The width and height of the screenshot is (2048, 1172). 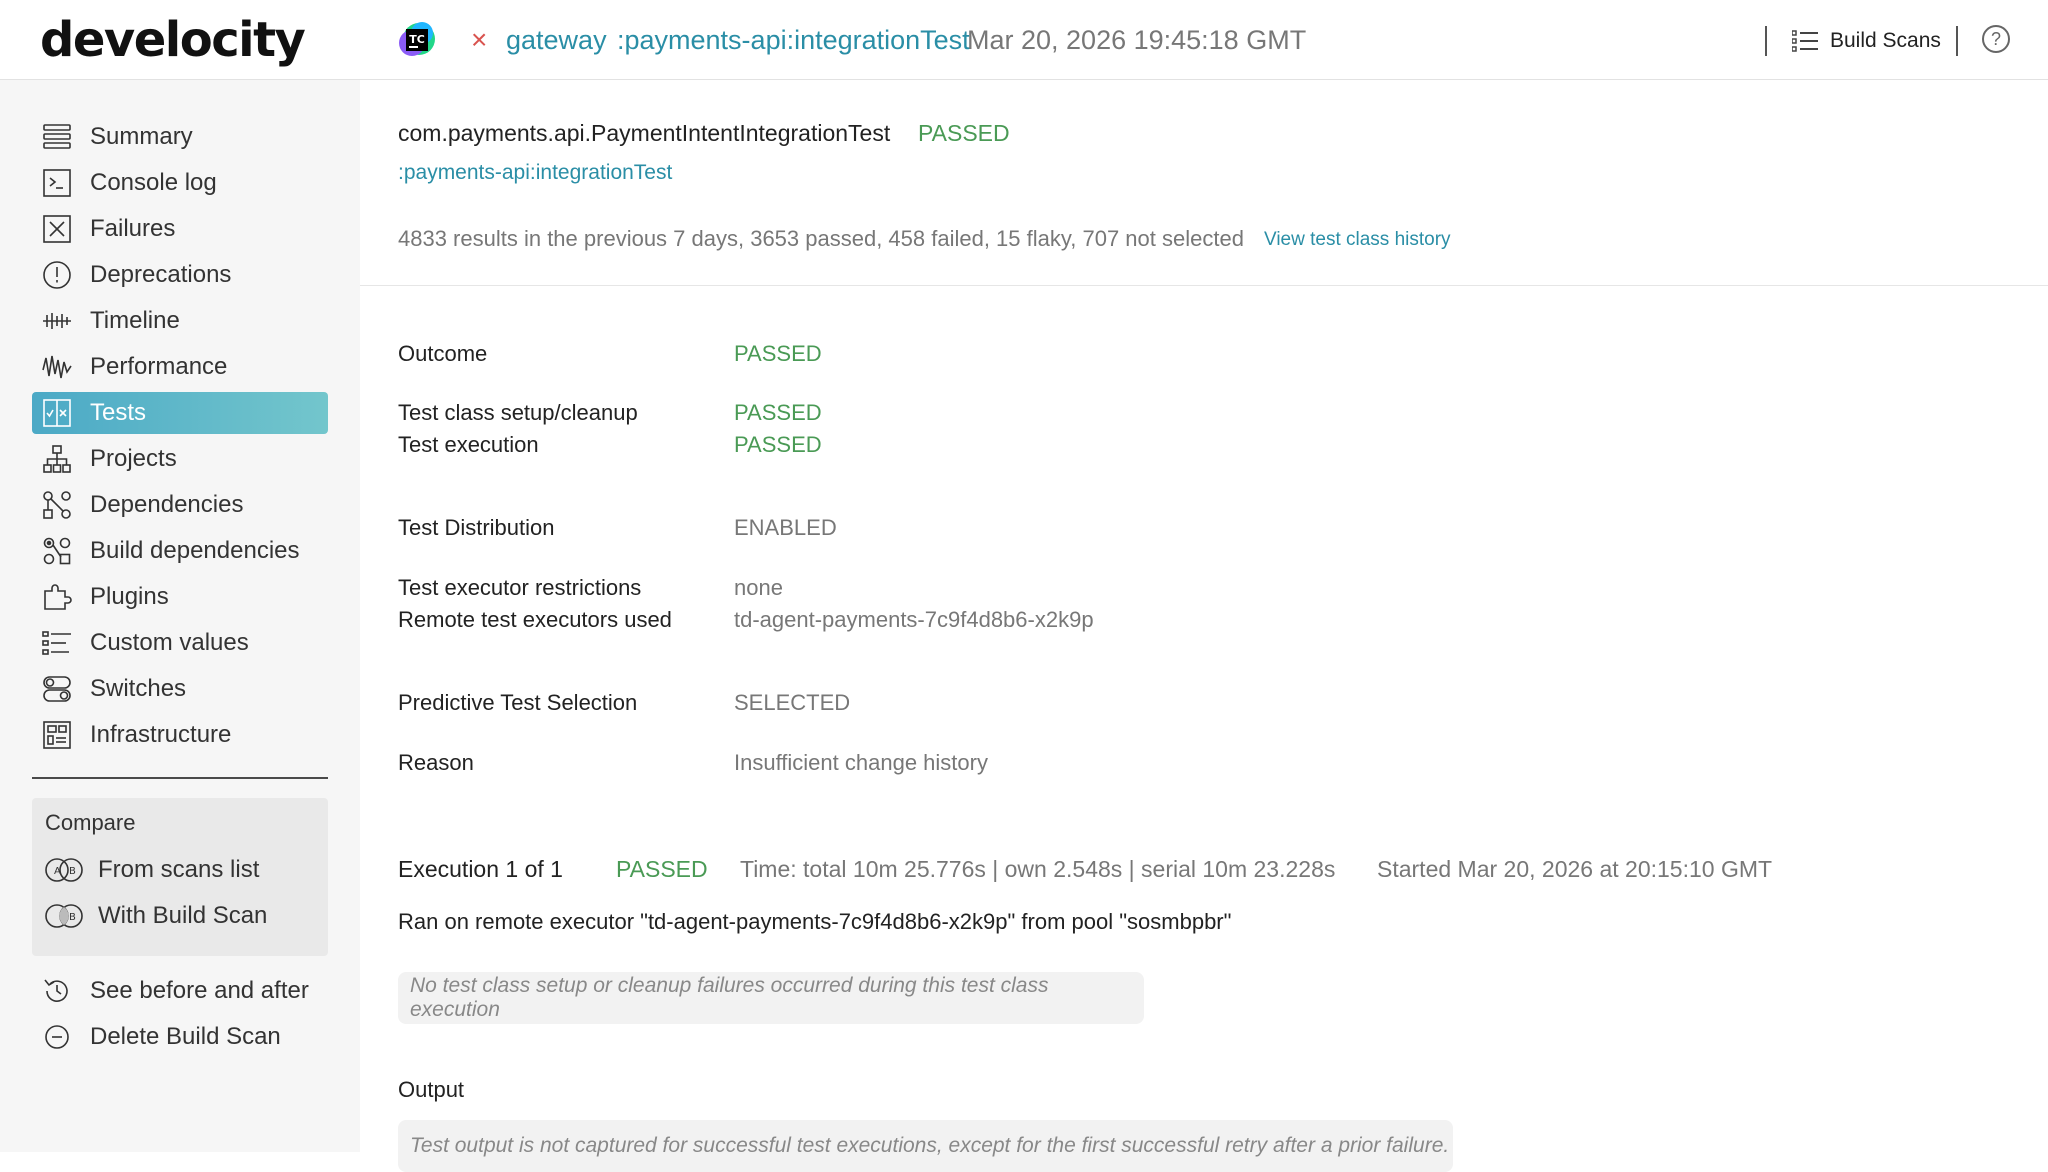 I want to click on delete-build-scan: Delete Build Scan, so click(x=180, y=1037).